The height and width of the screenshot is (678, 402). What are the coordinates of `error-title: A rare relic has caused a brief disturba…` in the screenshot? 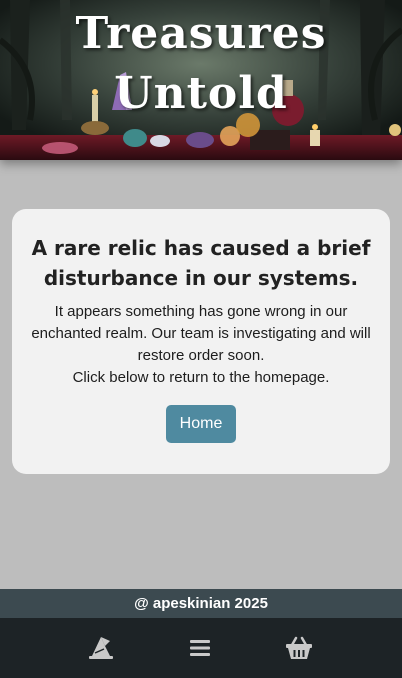 It's located at (201, 263).